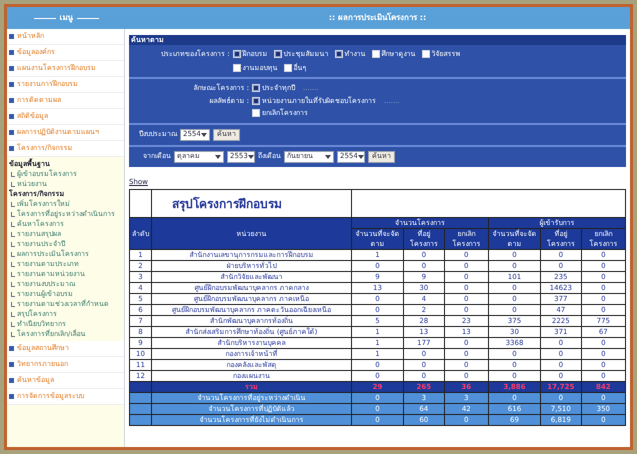 The height and width of the screenshot is (454, 637). Describe the element at coordinates (377, 18) in the screenshot. I see `page-title: :: ผลการประเมินโครงการ ::` at that location.